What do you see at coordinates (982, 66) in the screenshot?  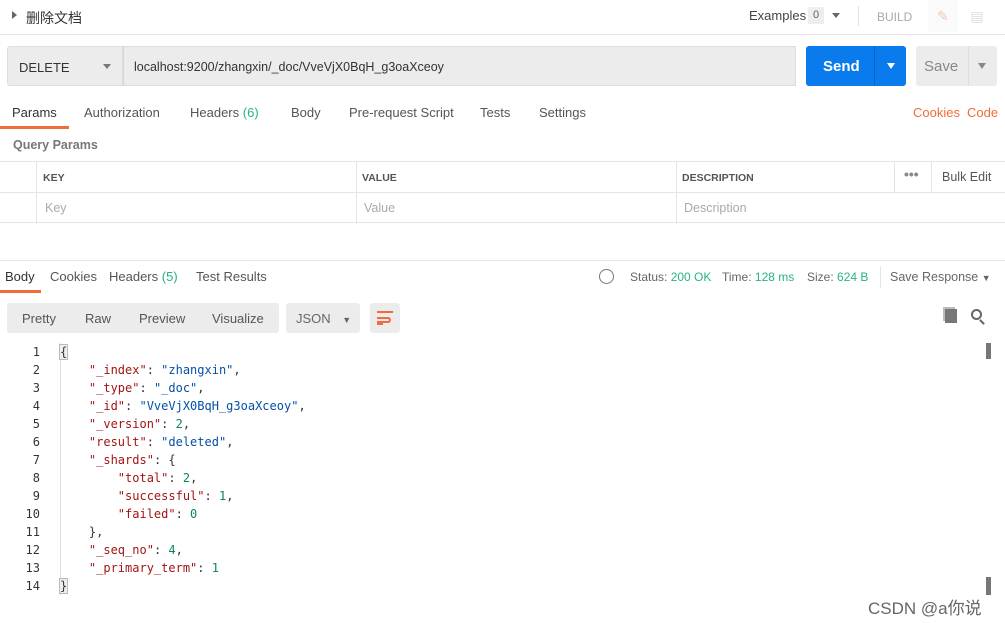 I see `save-dropdown-icon` at bounding box center [982, 66].